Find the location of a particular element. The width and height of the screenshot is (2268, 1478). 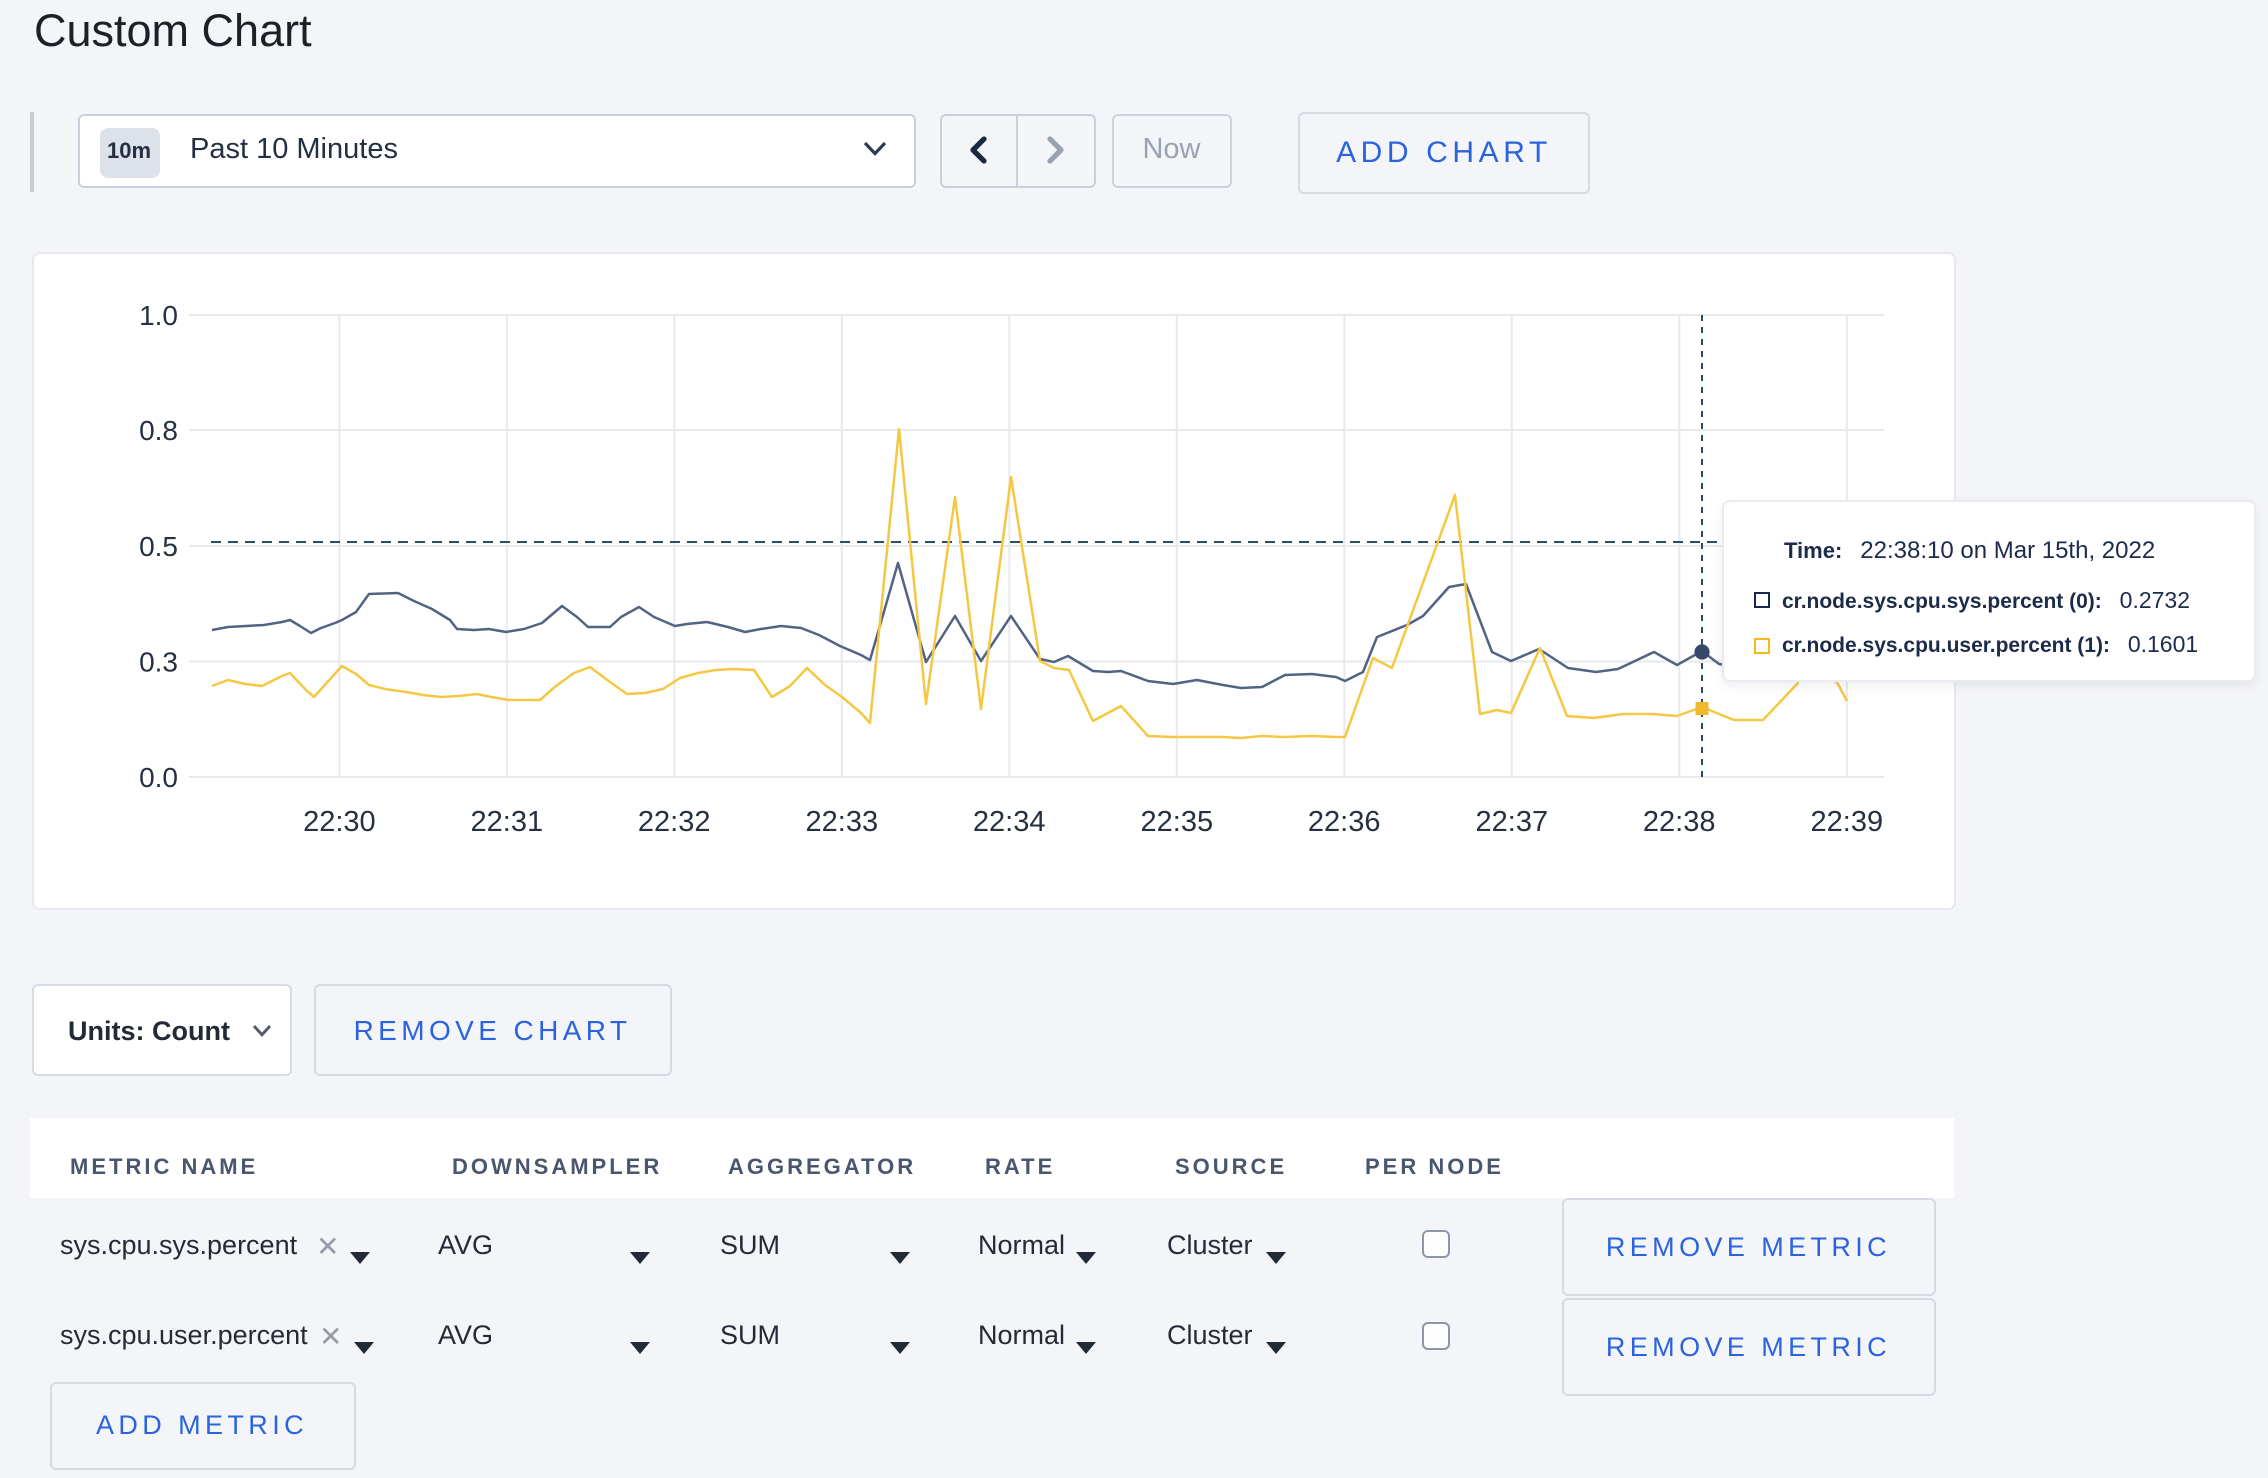

svg-text: 22:35 is located at coordinates (1177, 822).